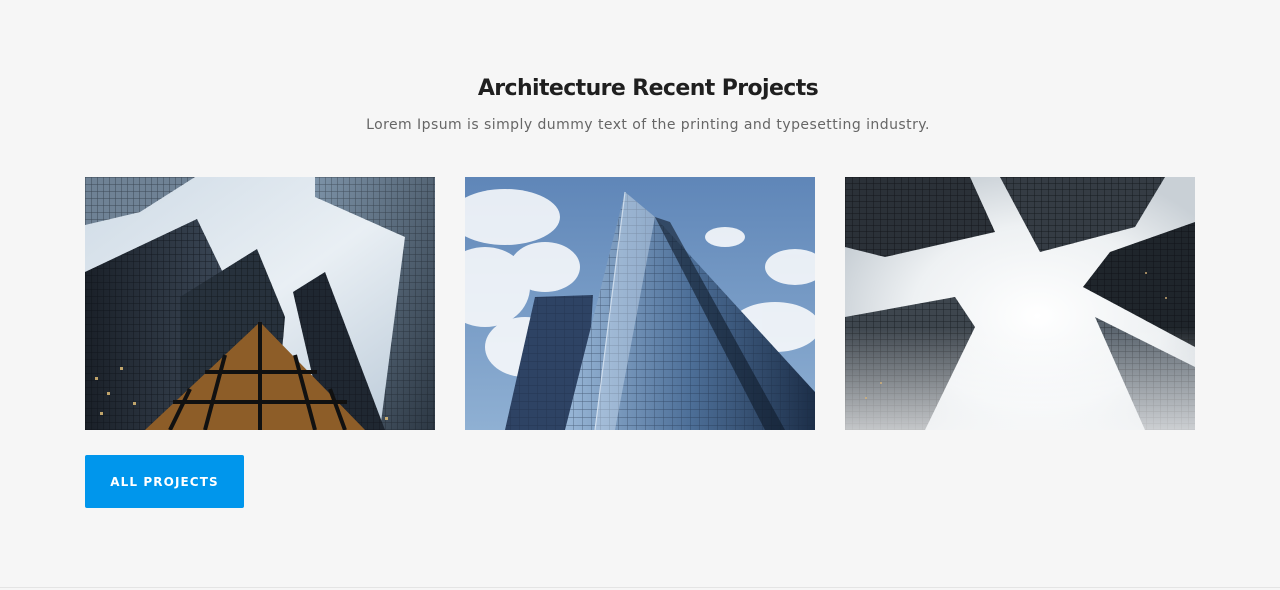 This screenshot has width=1280, height=590. What do you see at coordinates (648, 88) in the screenshot?
I see `section-title: Architecture Recent Projects` at bounding box center [648, 88].